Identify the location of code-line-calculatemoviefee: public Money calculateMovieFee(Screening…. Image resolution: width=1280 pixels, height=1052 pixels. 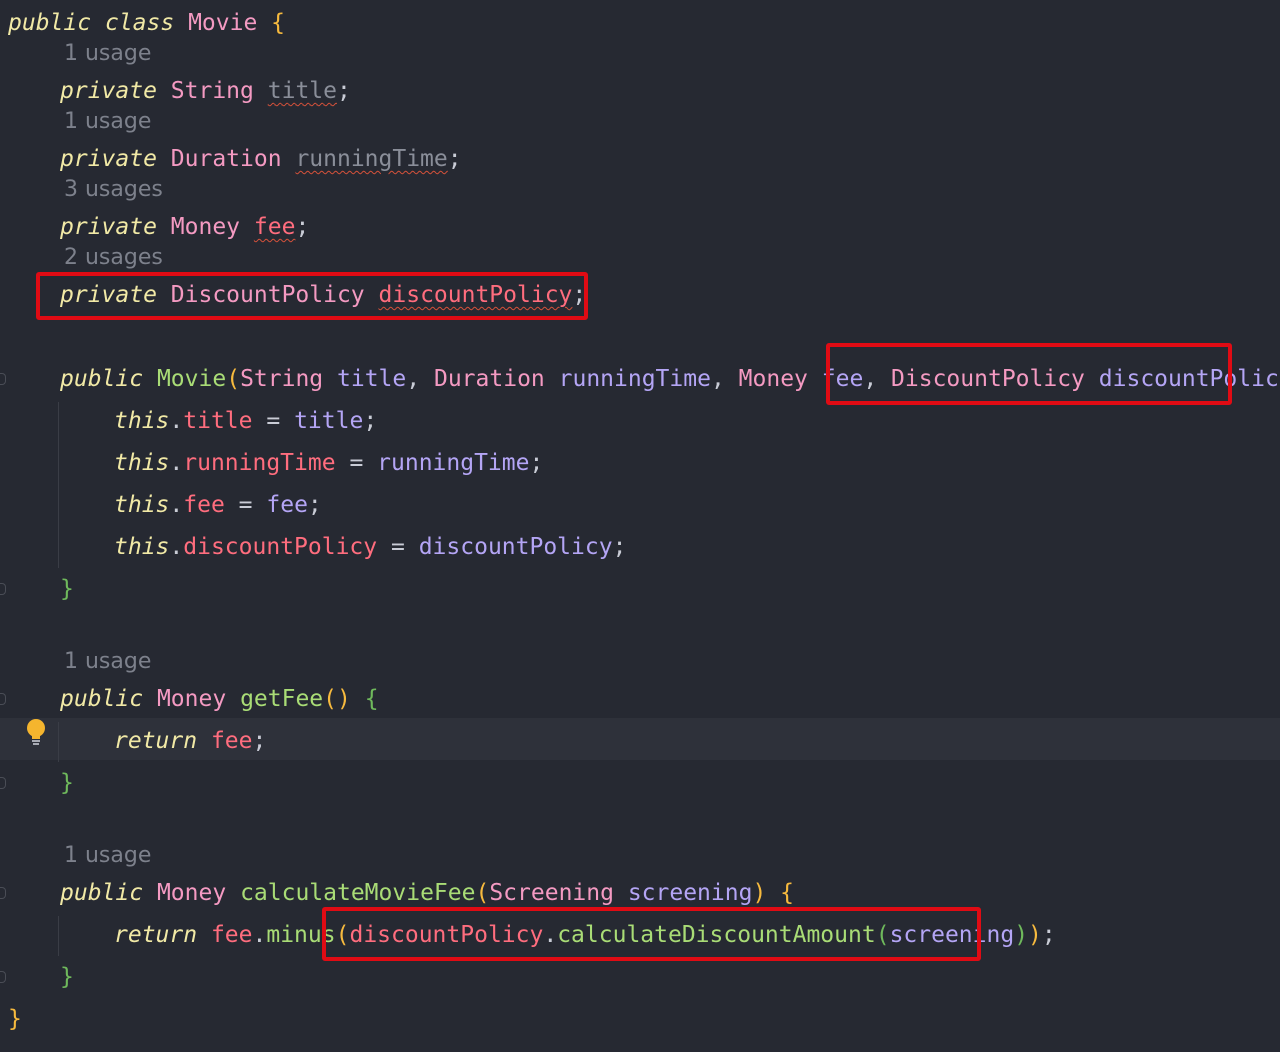
(427, 893).